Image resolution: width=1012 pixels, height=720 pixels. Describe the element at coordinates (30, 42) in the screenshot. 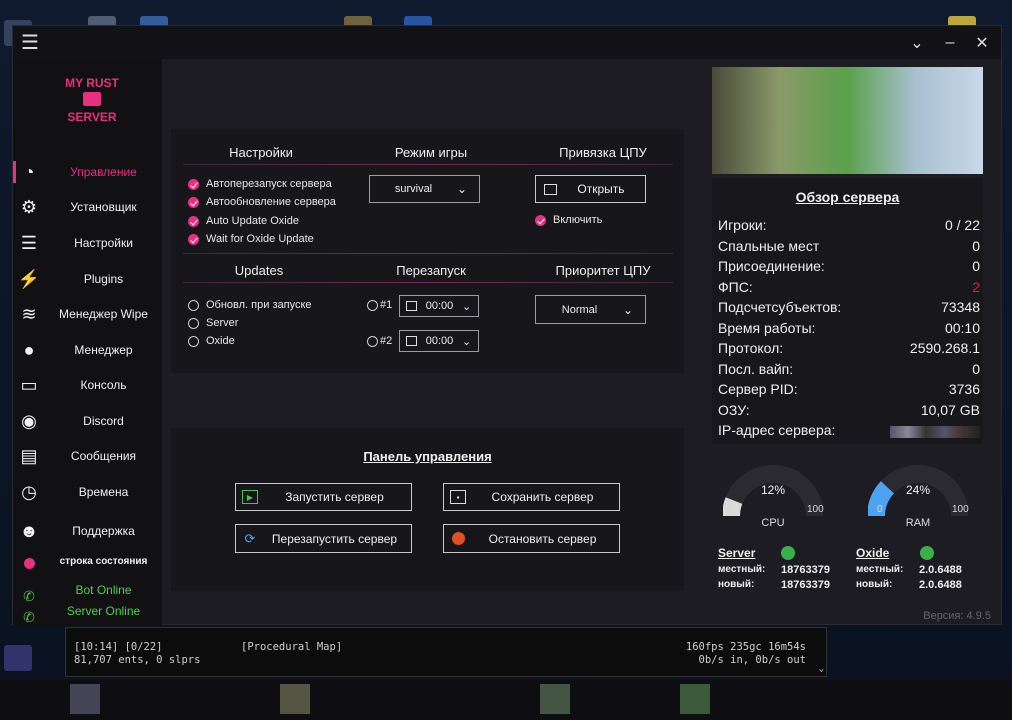

I see `hamburger-icon: ☰` at that location.